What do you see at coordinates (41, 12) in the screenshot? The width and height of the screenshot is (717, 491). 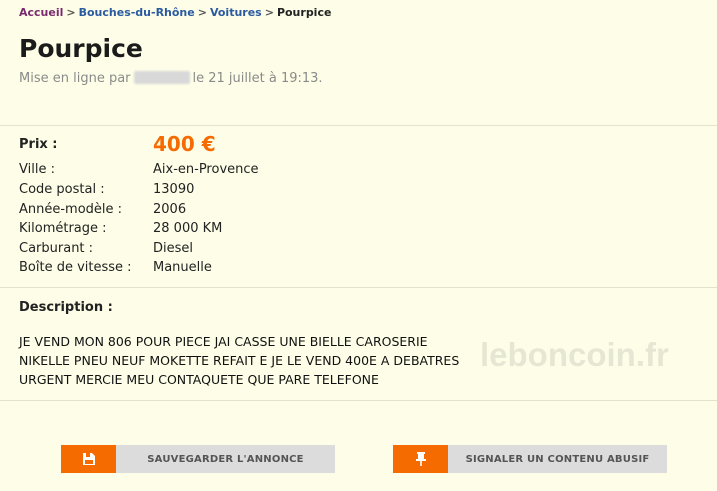 I see `breadcrumb-home-link: Accueil` at bounding box center [41, 12].